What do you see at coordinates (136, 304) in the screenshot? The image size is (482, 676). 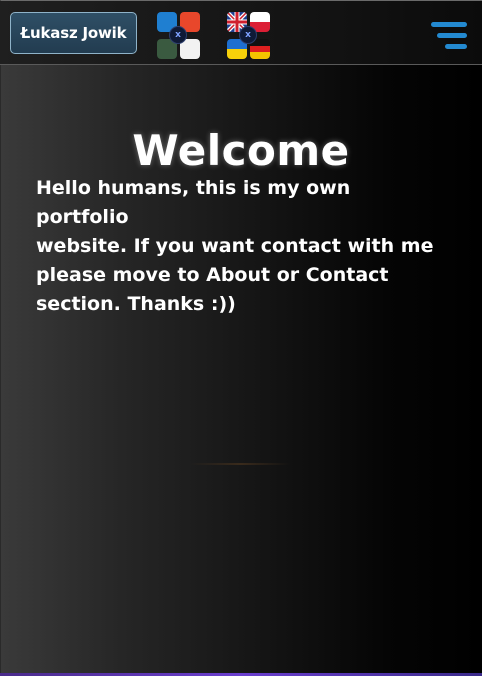 I see `intro-line: section. Thanks :))` at bounding box center [136, 304].